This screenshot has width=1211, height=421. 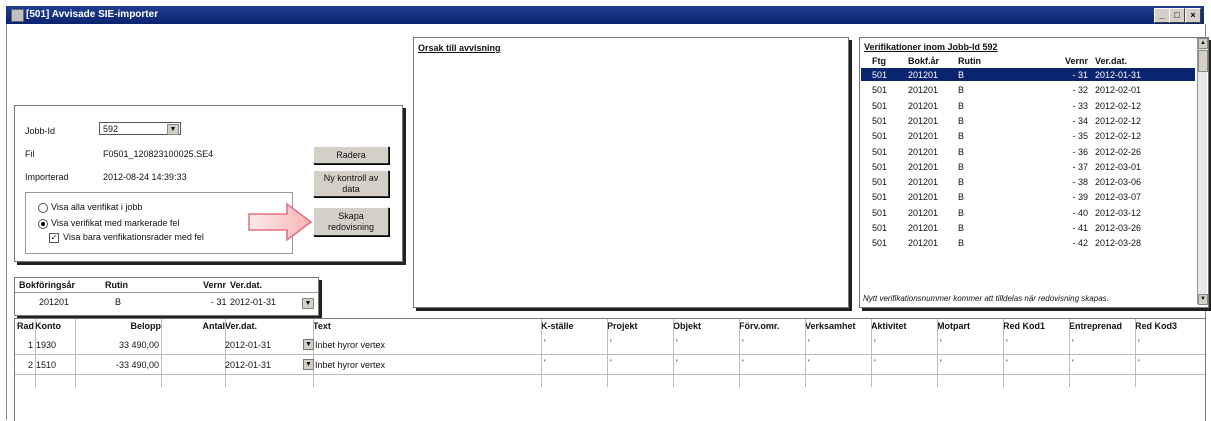 What do you see at coordinates (25, 365) in the screenshot?
I see `table-cell: 2` at bounding box center [25, 365].